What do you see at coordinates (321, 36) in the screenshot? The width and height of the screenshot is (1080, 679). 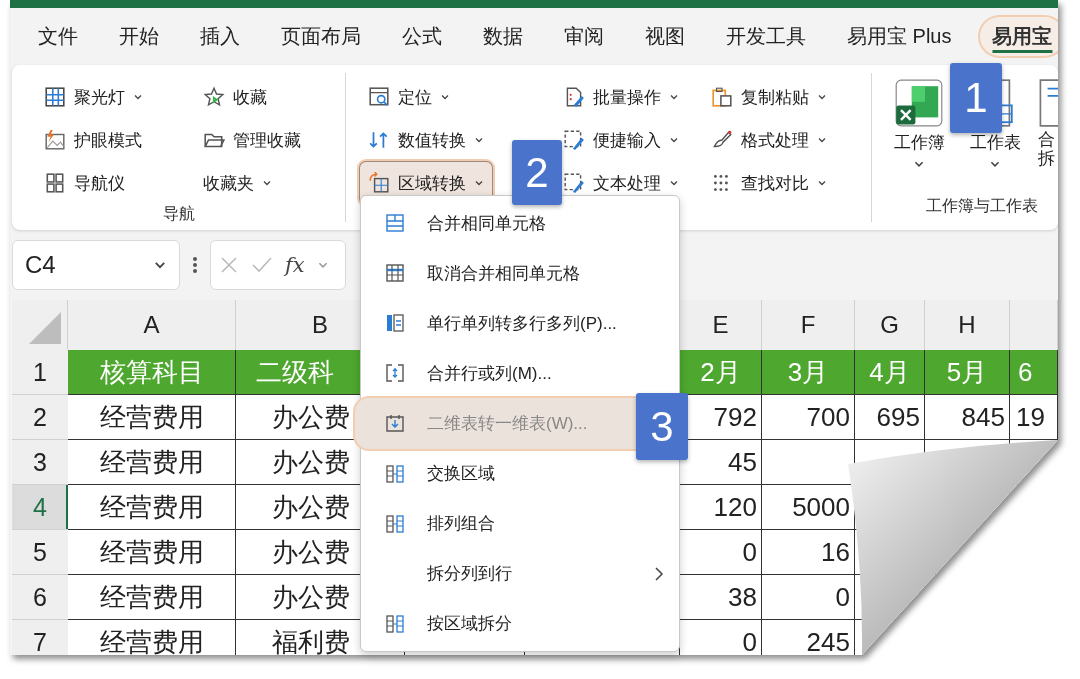 I see `ribbon-tab: 页面布局` at bounding box center [321, 36].